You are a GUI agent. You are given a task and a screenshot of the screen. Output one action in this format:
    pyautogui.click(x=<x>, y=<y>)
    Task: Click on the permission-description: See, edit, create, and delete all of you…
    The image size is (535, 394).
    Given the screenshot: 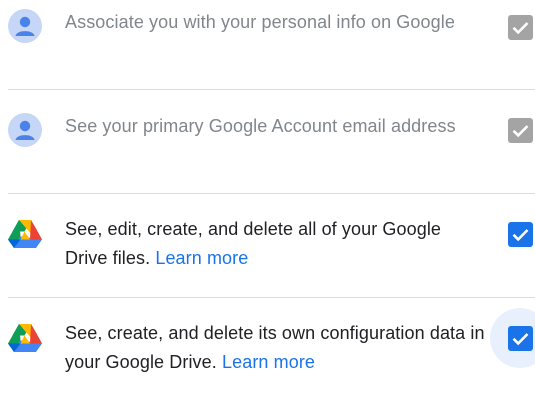 What is the action you would take?
    pyautogui.click(x=253, y=243)
    